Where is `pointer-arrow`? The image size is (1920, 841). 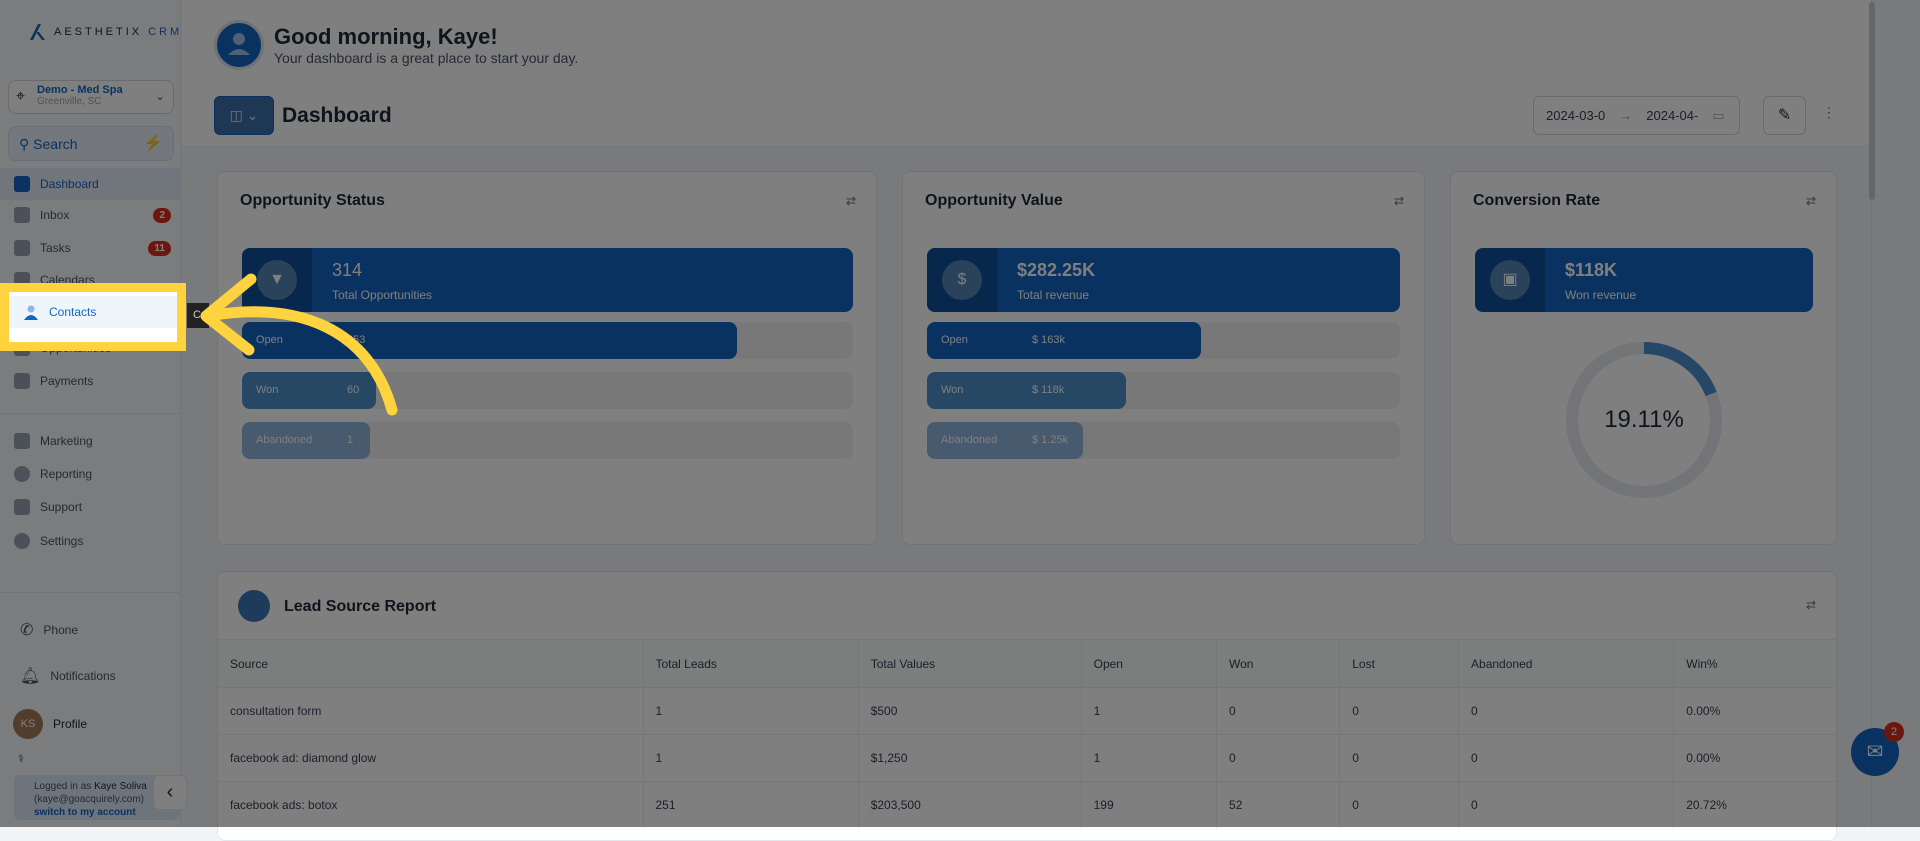
pointer-arrow is located at coordinates (299, 344).